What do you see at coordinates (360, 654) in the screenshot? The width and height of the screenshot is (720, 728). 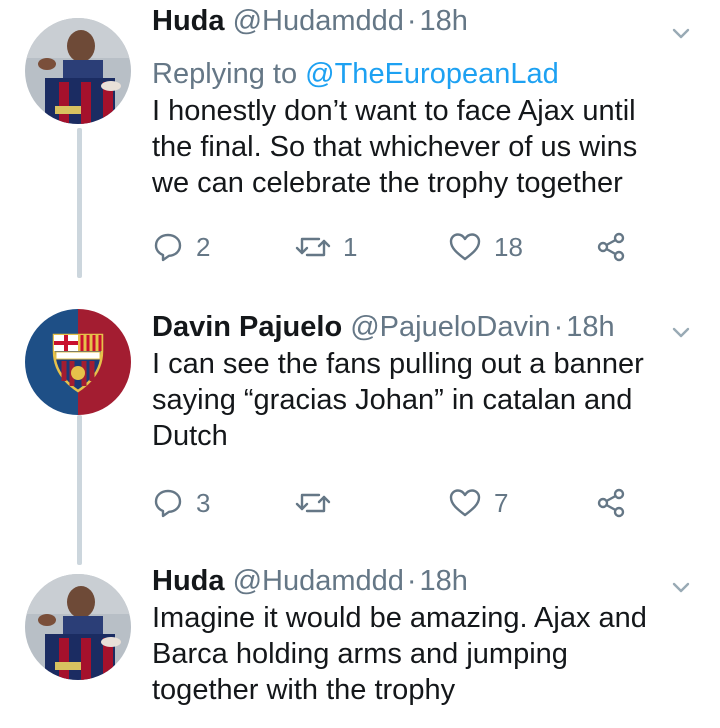 I see `tweet-text-line: Barca holding arms and jumping` at bounding box center [360, 654].